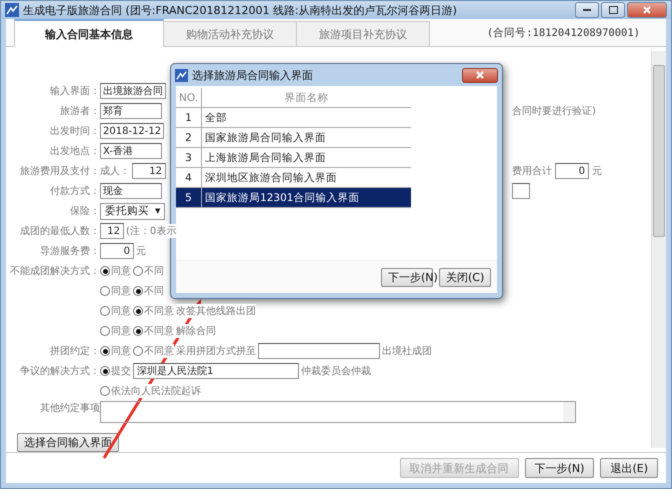  What do you see at coordinates (189, 198) in the screenshot?
I see `table-cell: 5` at bounding box center [189, 198].